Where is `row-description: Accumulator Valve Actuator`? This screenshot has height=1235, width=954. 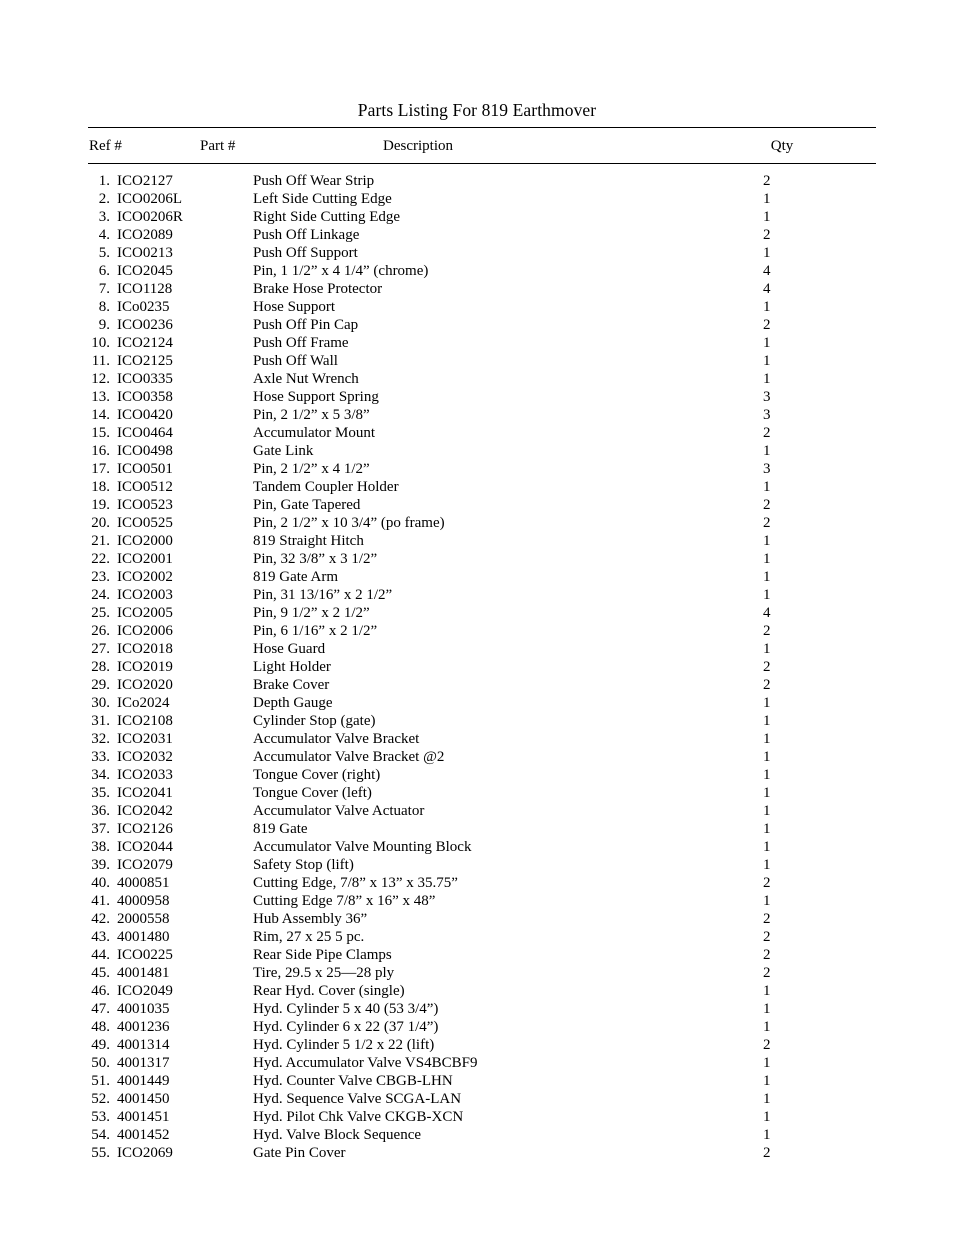
row-description: Accumulator Valve Actuator is located at coordinates (339, 811).